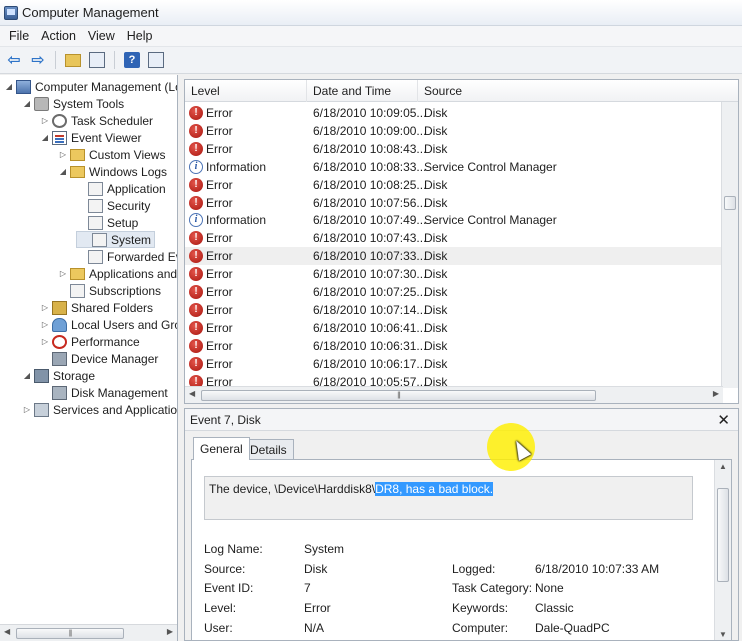 The height and width of the screenshot is (641, 742). Describe the element at coordinates (112, 154) in the screenshot. I see `tree-item-custom-views: ▷ Custom Views` at that location.